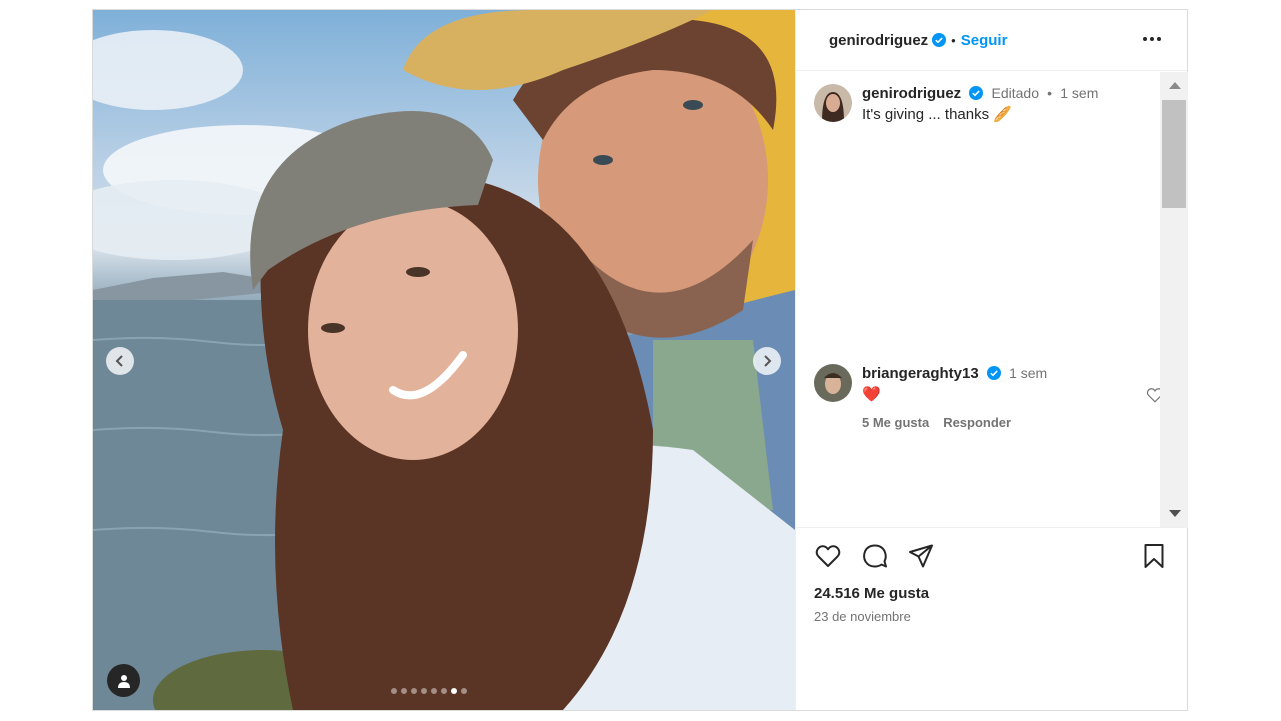 This screenshot has width=1281, height=721. What do you see at coordinates (992, 618) in the screenshot?
I see `post-footer: 24.516 Me gusta 23 de noviembre` at bounding box center [992, 618].